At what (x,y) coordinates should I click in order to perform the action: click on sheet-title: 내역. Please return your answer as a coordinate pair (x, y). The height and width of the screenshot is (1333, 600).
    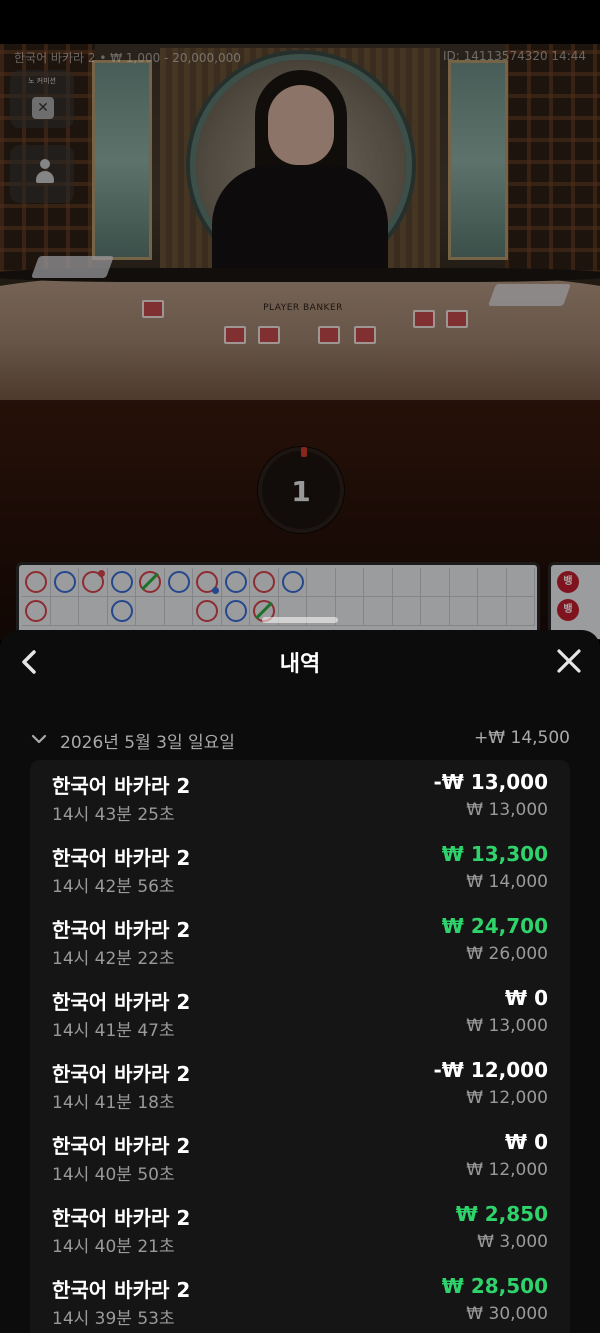
    Looking at the image, I should click on (300, 664).